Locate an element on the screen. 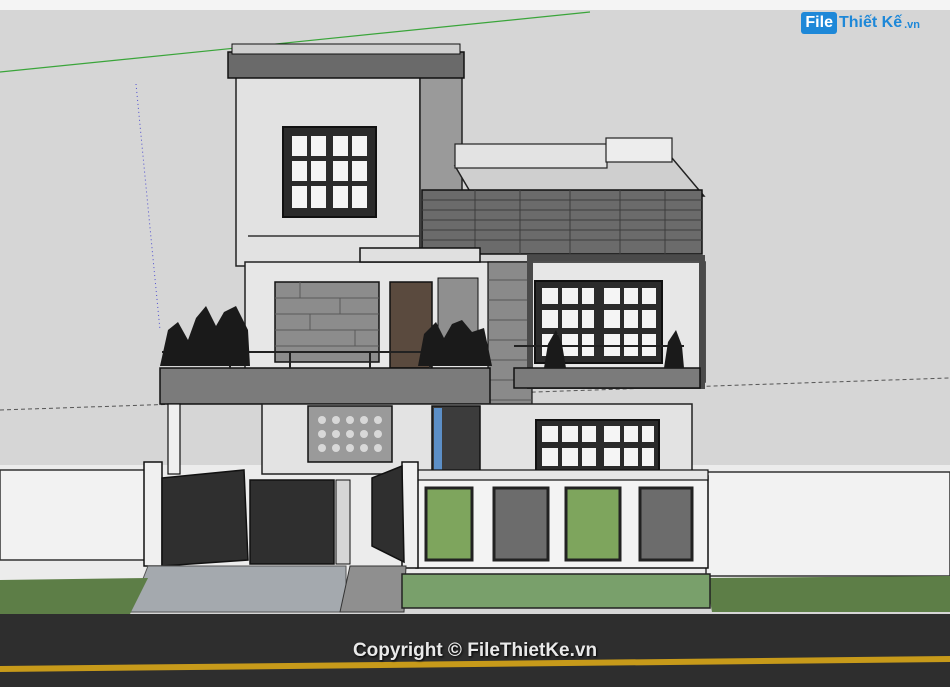  potted-plants-left is located at coordinates (205, 336).